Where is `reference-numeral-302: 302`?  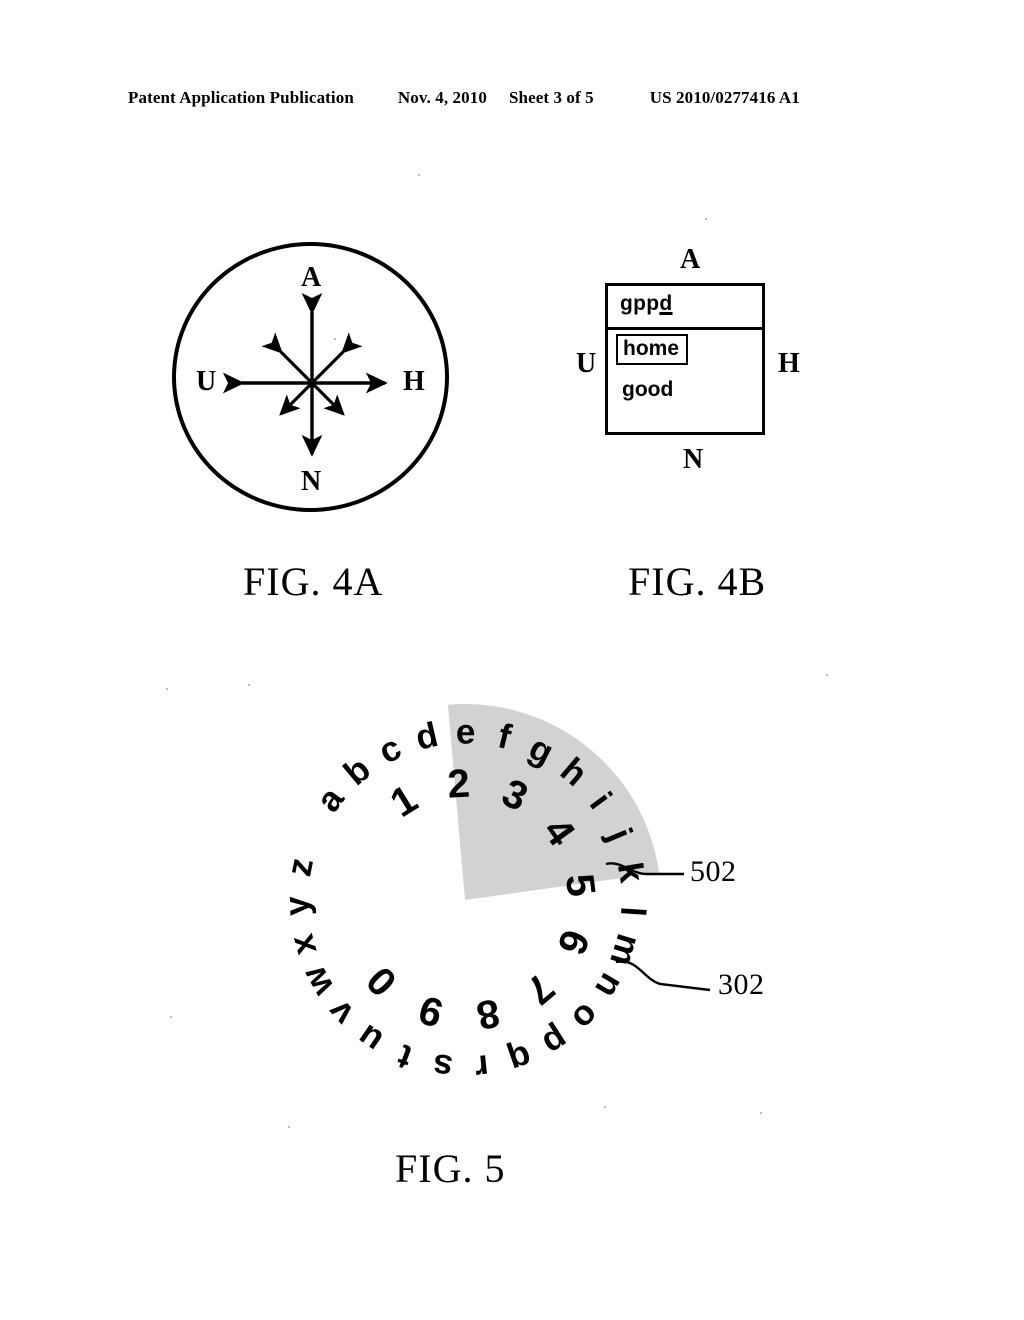
reference-numeral-302: 302 is located at coordinates (741, 984).